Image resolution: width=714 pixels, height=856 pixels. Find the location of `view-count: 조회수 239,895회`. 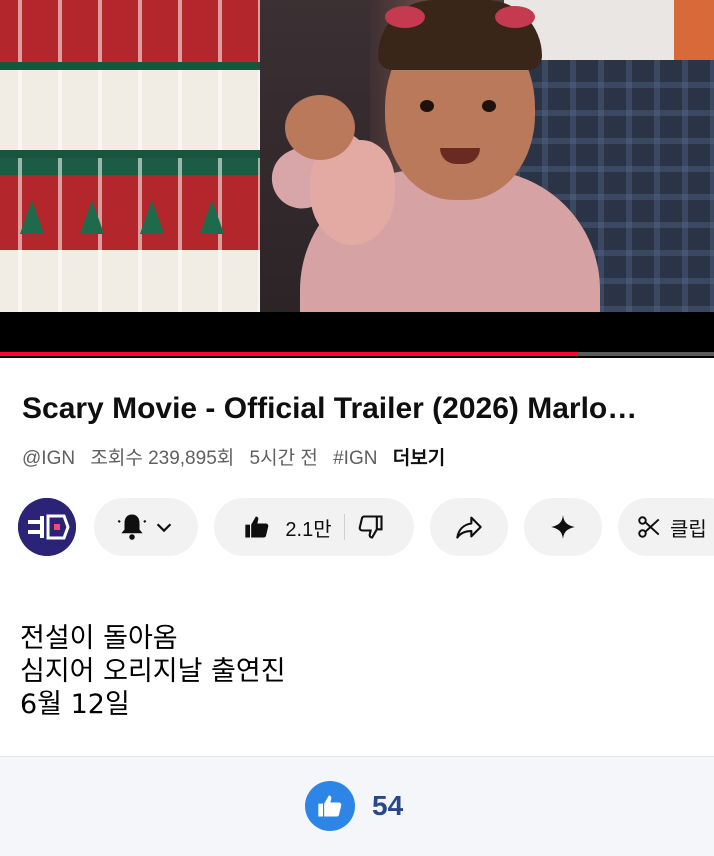

view-count: 조회수 239,895회 is located at coordinates (162, 458).